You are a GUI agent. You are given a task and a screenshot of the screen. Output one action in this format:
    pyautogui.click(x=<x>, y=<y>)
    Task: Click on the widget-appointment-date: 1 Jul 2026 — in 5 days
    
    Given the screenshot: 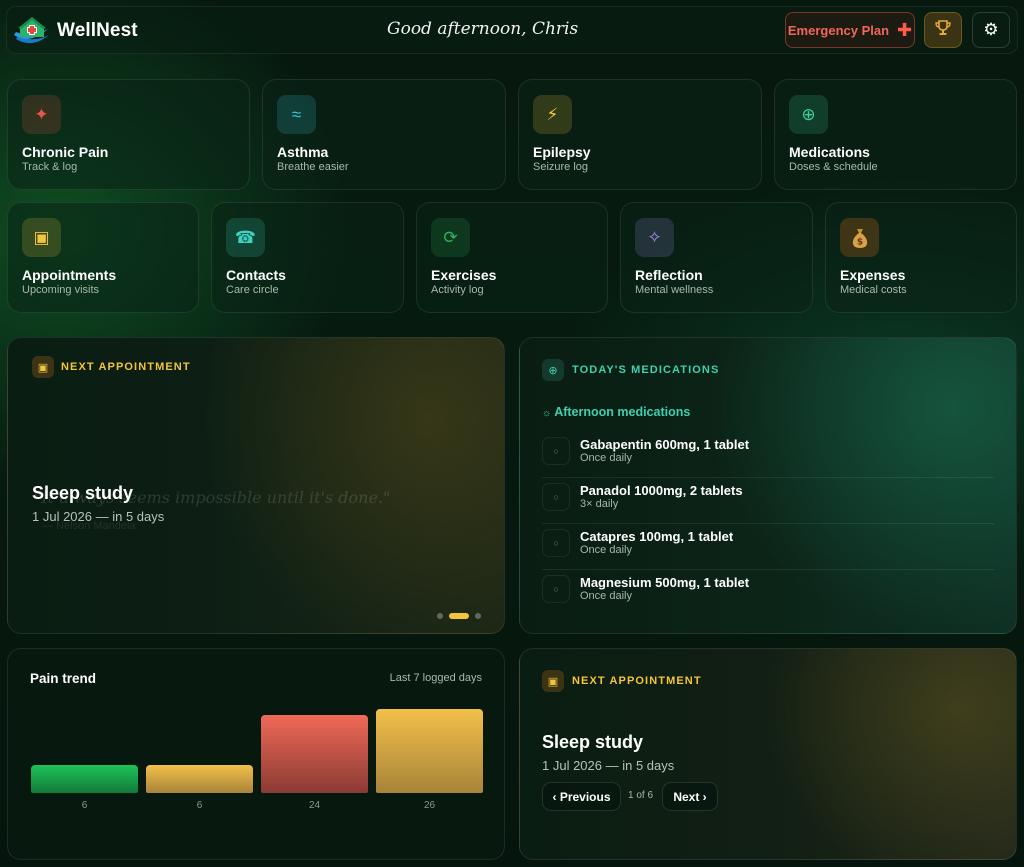 What is the action you would take?
    pyautogui.click(x=608, y=765)
    